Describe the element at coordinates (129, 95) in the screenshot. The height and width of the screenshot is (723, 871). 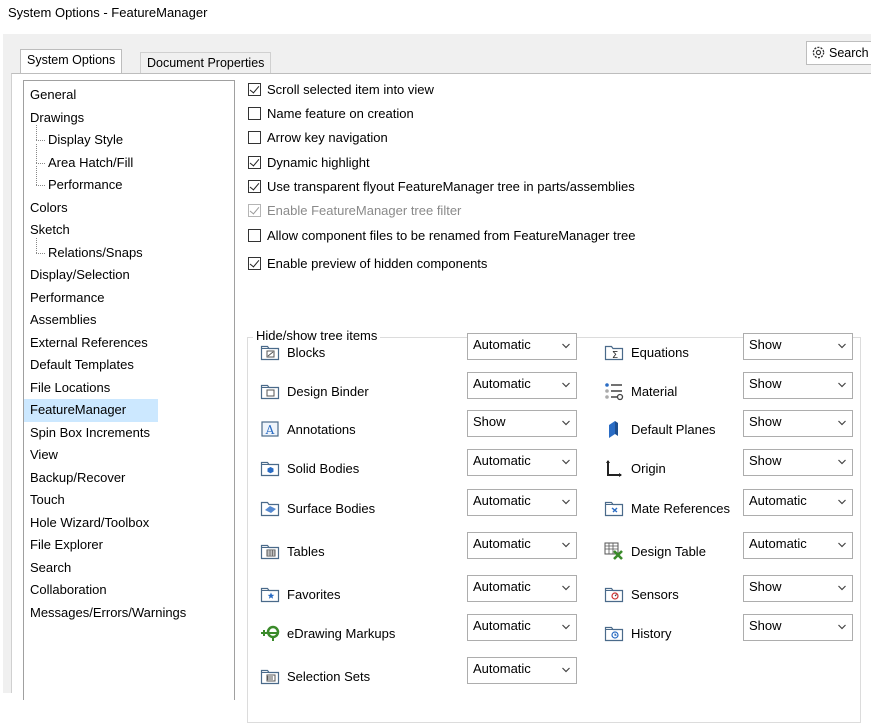
I see `nav-item-general: General` at that location.